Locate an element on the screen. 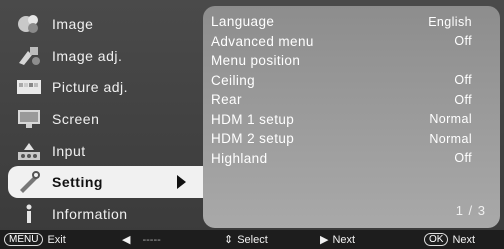 This screenshot has width=504, height=249. menu-item-screen: Screen is located at coordinates (103, 119).